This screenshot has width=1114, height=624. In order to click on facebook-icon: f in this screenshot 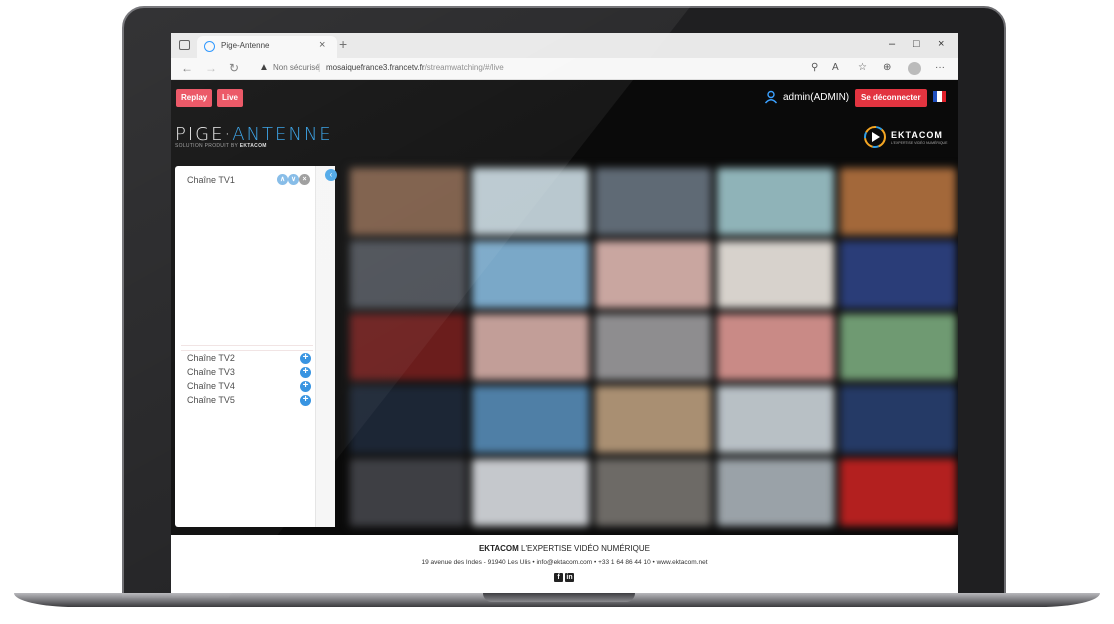, I will do `click(558, 577)`.